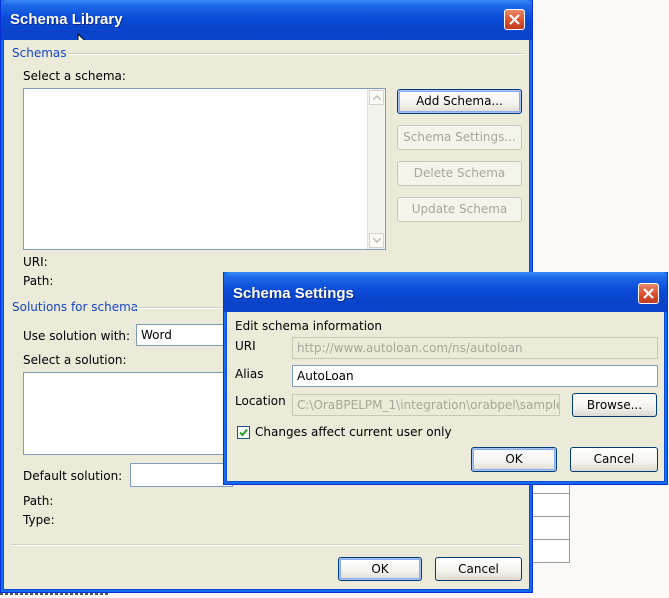 The height and width of the screenshot is (598, 669). What do you see at coordinates (376, 240) in the screenshot?
I see `scroll-down-arrow-icon` at bounding box center [376, 240].